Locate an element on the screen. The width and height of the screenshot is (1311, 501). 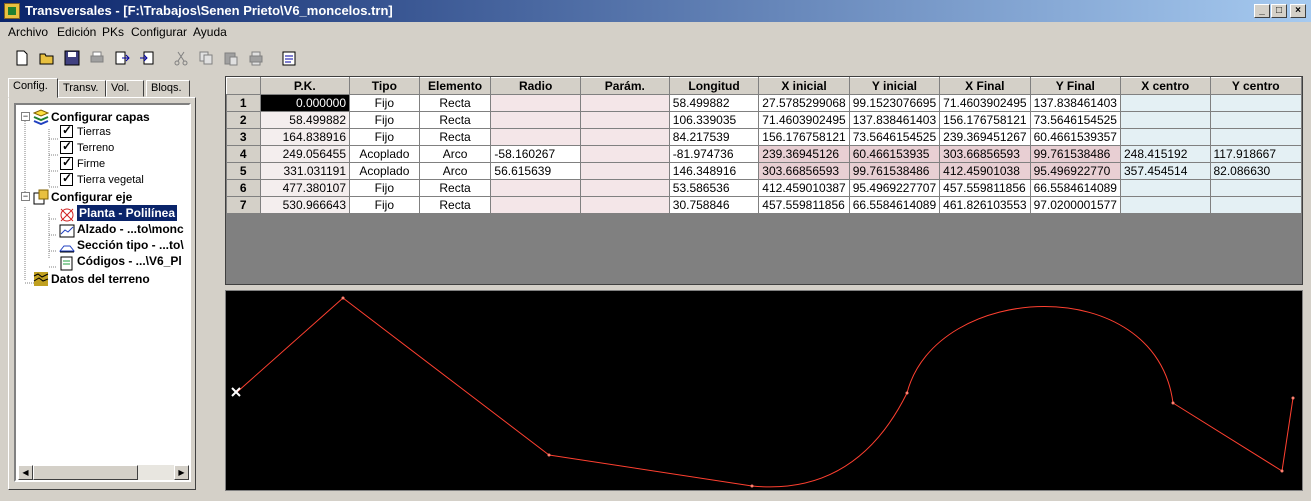
print-setup-button is located at coordinates (256, 58).